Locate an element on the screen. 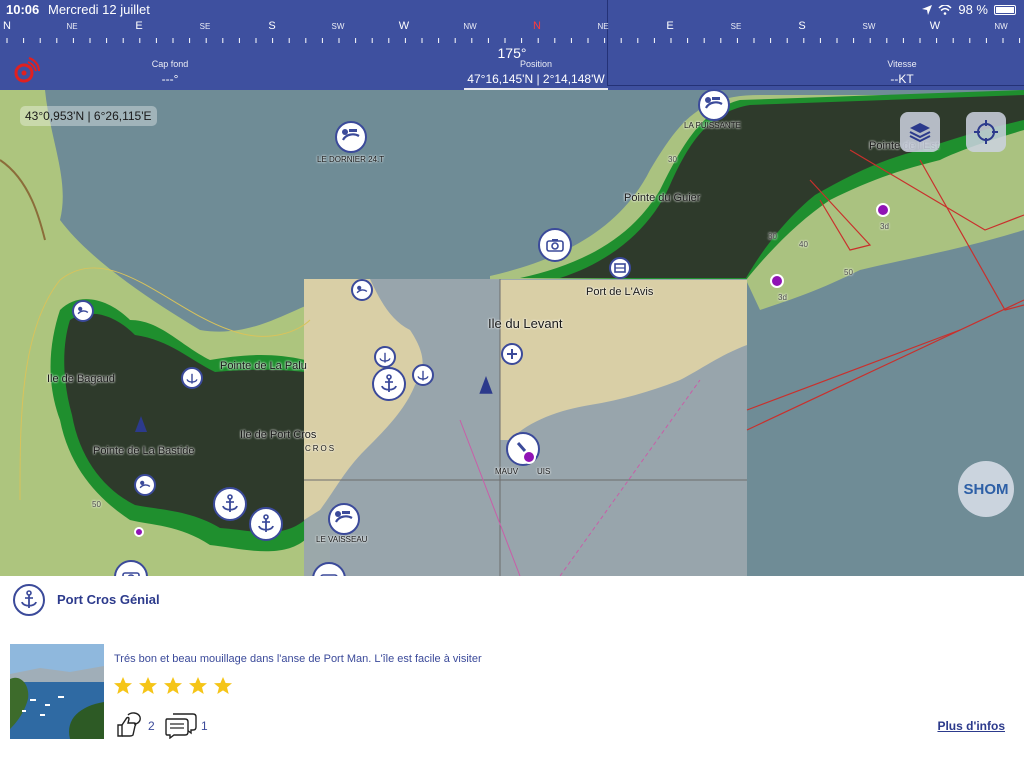 Image resolution: width=1024 pixels, height=768 pixels. status-right: 98 % is located at coordinates (969, 9).